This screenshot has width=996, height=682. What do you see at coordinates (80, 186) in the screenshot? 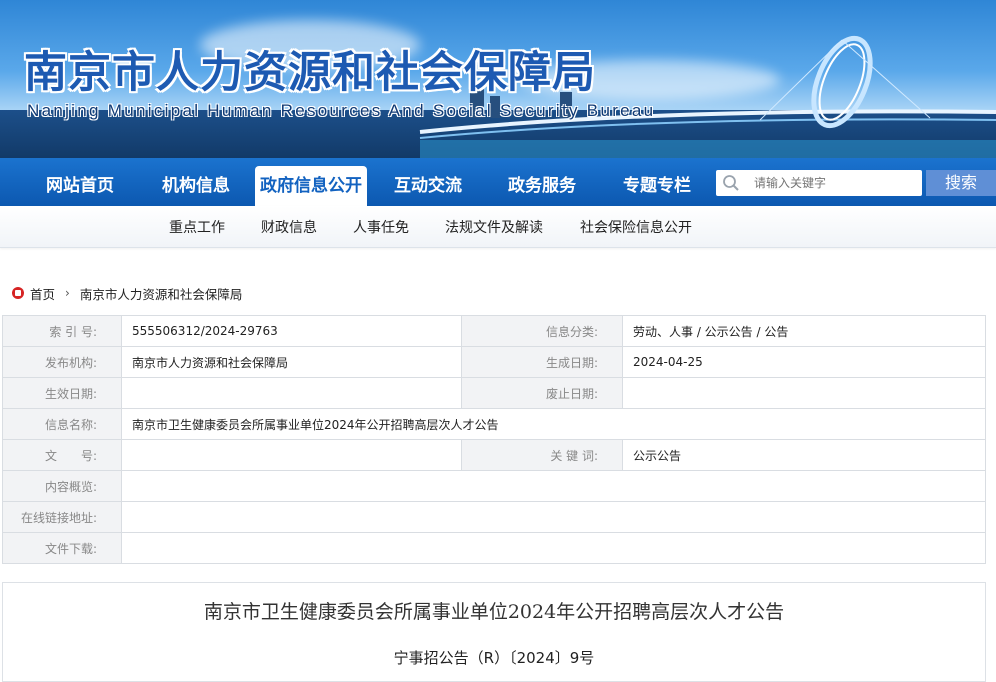
I see `nav-home: 网站首页` at bounding box center [80, 186].